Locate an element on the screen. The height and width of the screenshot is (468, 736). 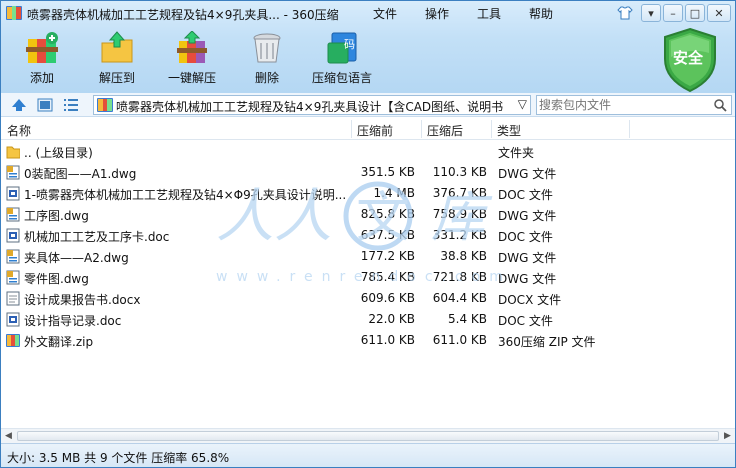
file-size-before: 1.4 MB is located at coordinates (394, 193).